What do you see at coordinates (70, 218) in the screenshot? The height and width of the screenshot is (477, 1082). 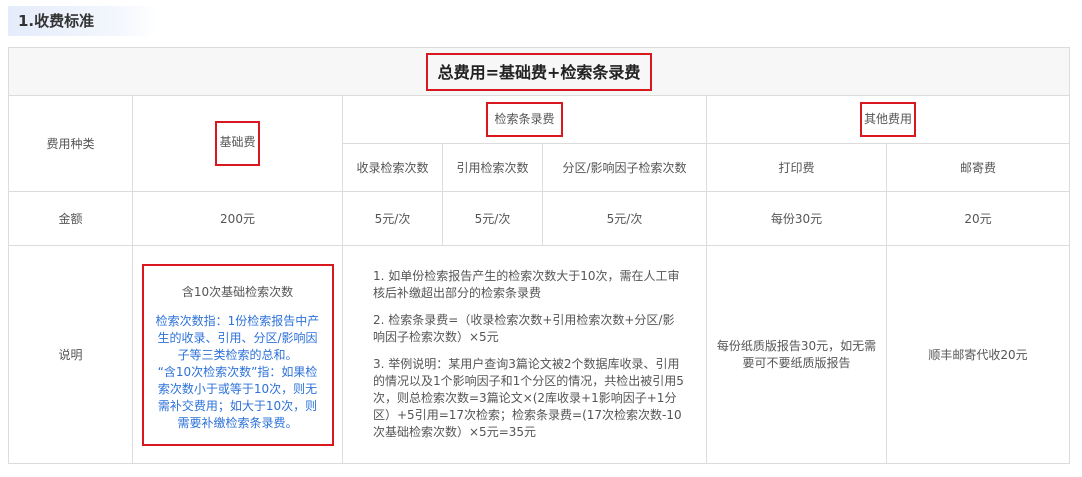 I see `amount-label: 金额` at bounding box center [70, 218].